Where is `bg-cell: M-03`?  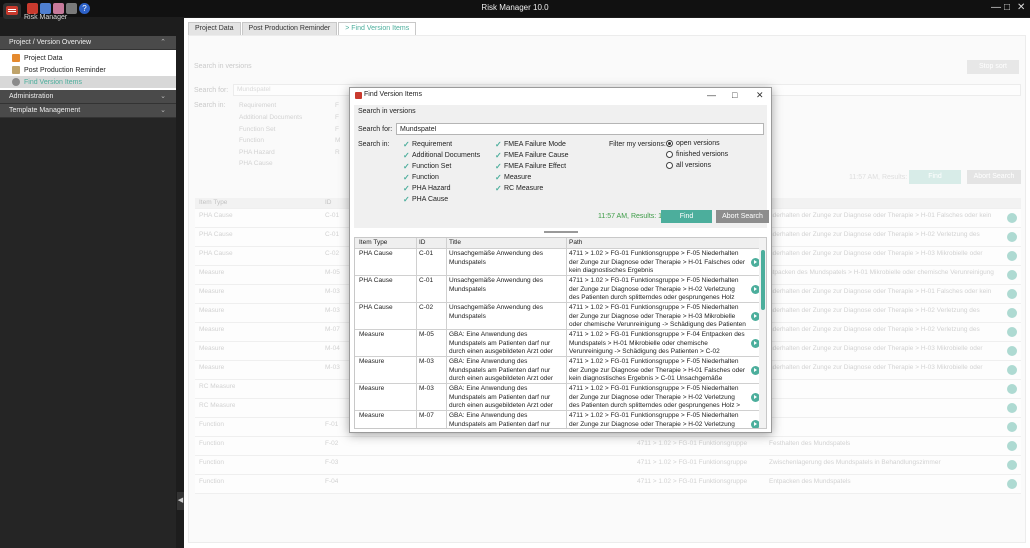 bg-cell: M-03 is located at coordinates (332, 367).